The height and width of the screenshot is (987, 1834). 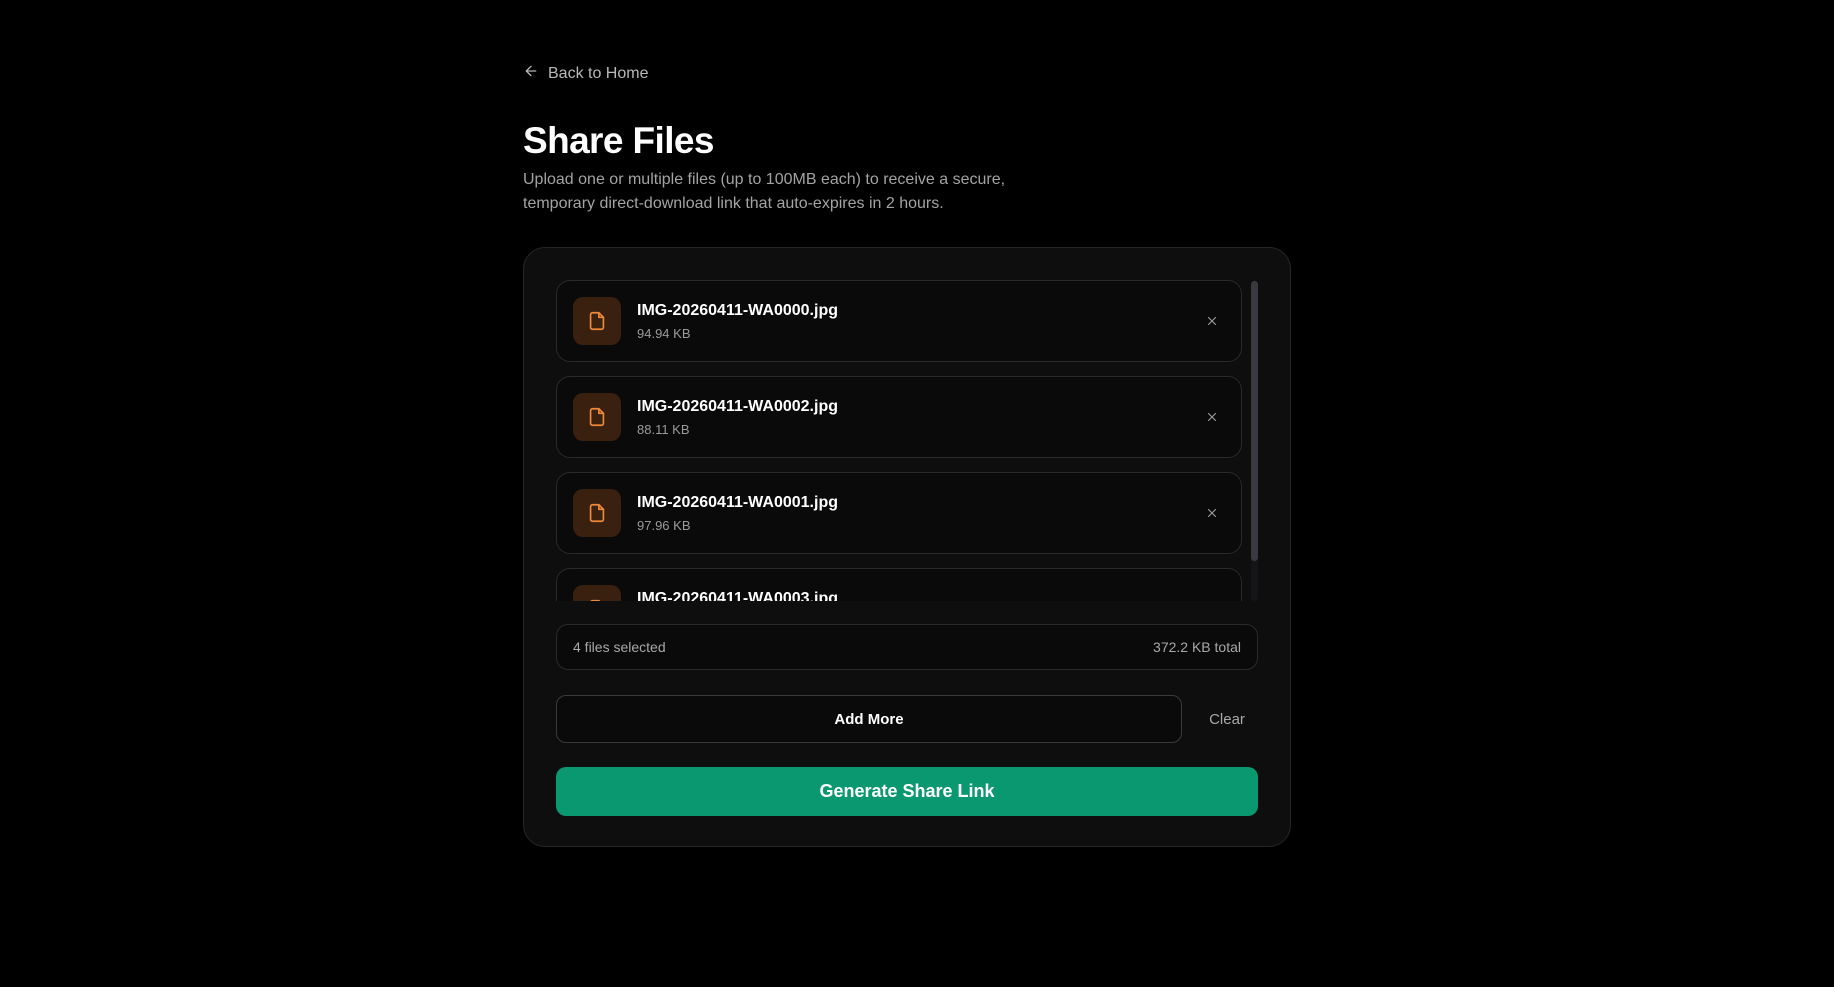 What do you see at coordinates (737, 406) in the screenshot?
I see `file-name: IMG-20260411-WA0002.jpg` at bounding box center [737, 406].